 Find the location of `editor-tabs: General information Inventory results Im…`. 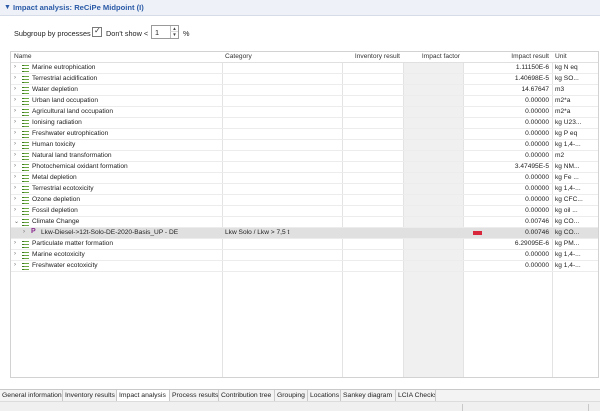

editor-tabs: General information Inventory results Im… is located at coordinates (300, 395).